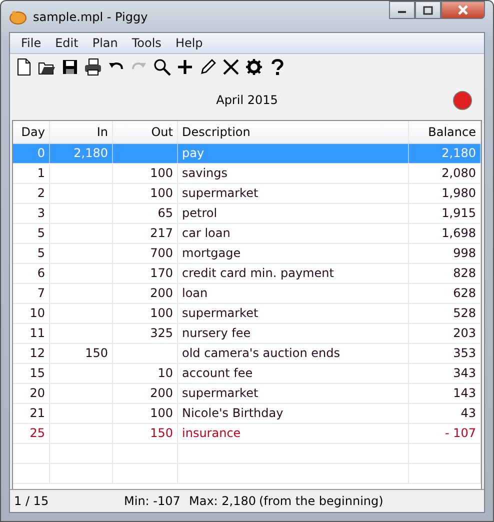 The image size is (494, 522). I want to click on table-cell: 353, so click(445, 353).